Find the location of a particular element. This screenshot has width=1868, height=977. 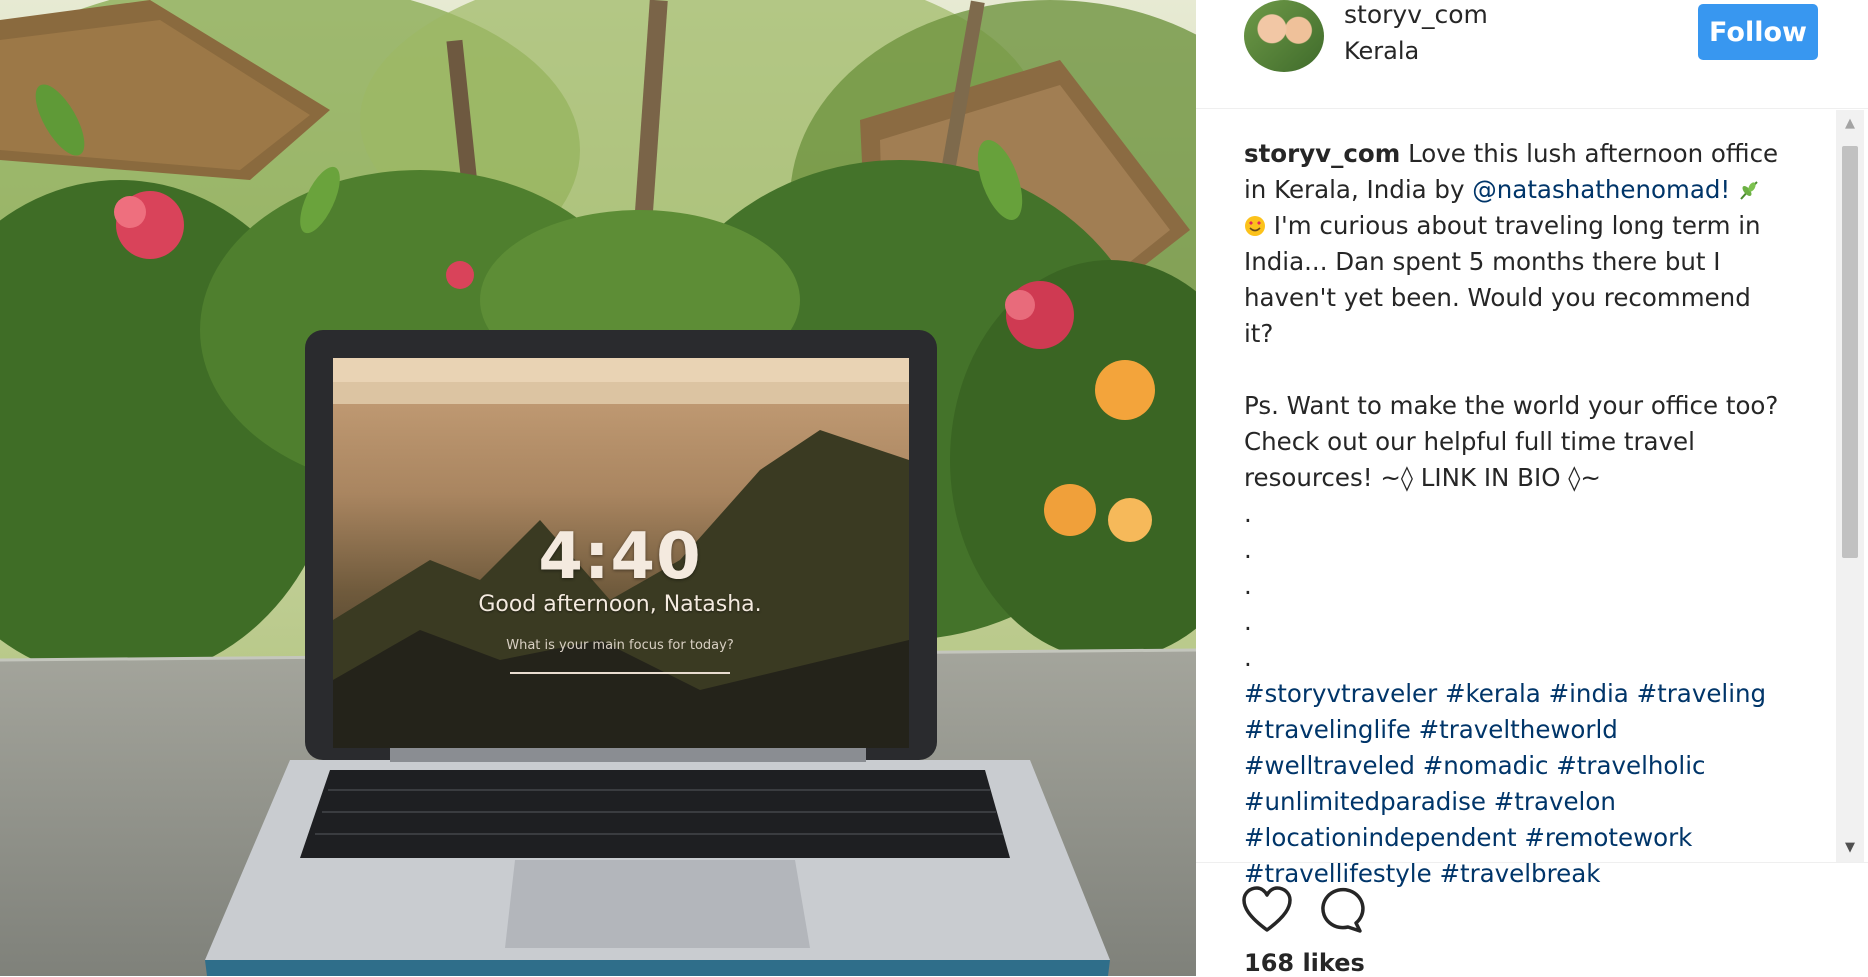

laptop-focus-question: What is your main focus for today? is located at coordinates (620, 645).